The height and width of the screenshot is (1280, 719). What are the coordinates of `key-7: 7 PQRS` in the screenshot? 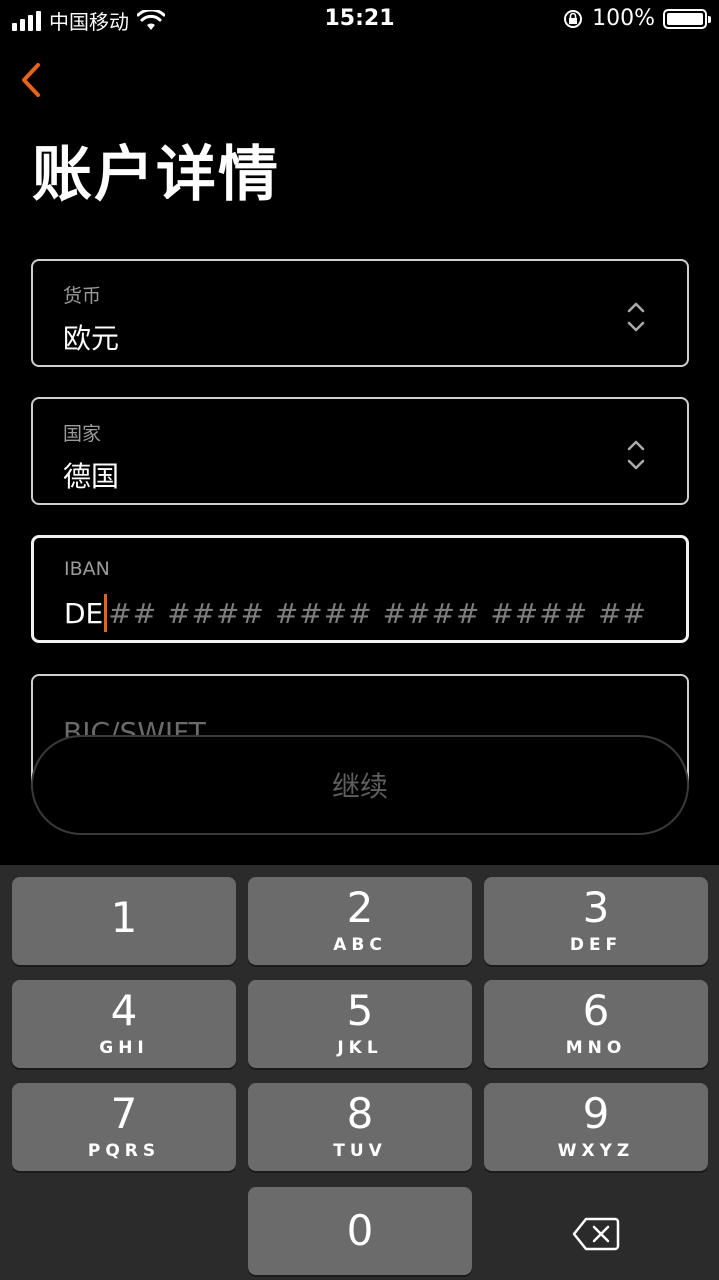 It's located at (124, 1127).